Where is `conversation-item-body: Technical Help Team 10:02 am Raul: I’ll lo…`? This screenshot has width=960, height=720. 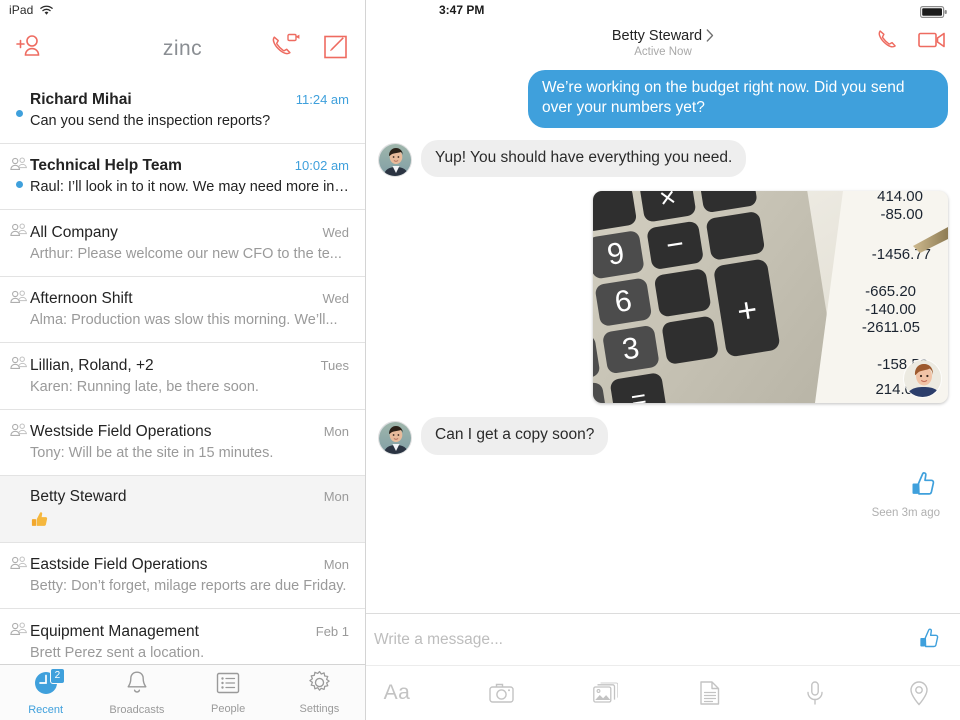
conversation-item-body: Technical Help Team 10:02 am Raul: I’ll lo… is located at coordinates (189, 176).